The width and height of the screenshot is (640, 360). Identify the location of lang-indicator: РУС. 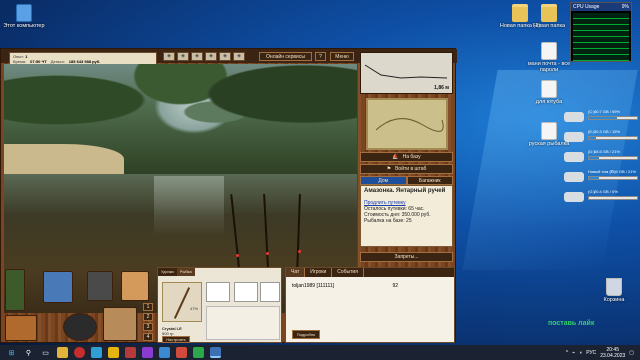
(591, 353).